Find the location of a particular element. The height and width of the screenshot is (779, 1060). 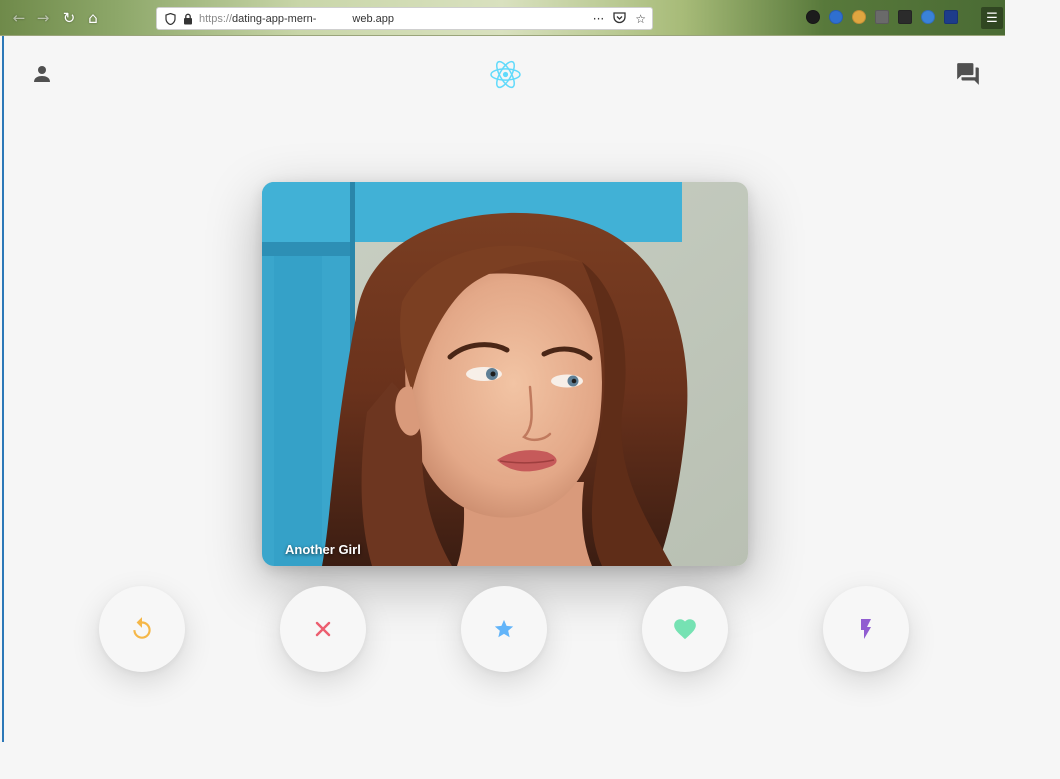

forward-icon: → is located at coordinates (43, 18).